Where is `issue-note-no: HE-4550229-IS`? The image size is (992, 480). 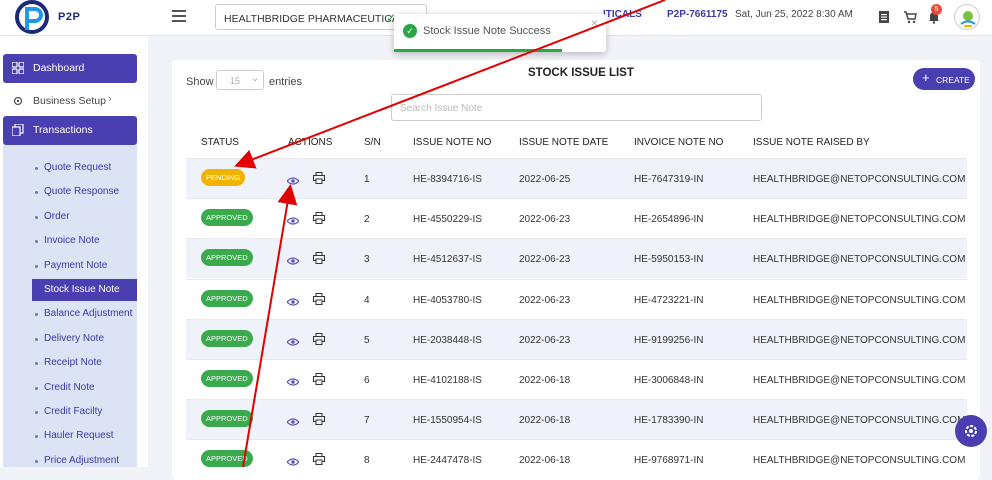
issue-note-no: HE-4550229-IS is located at coordinates (447, 220).